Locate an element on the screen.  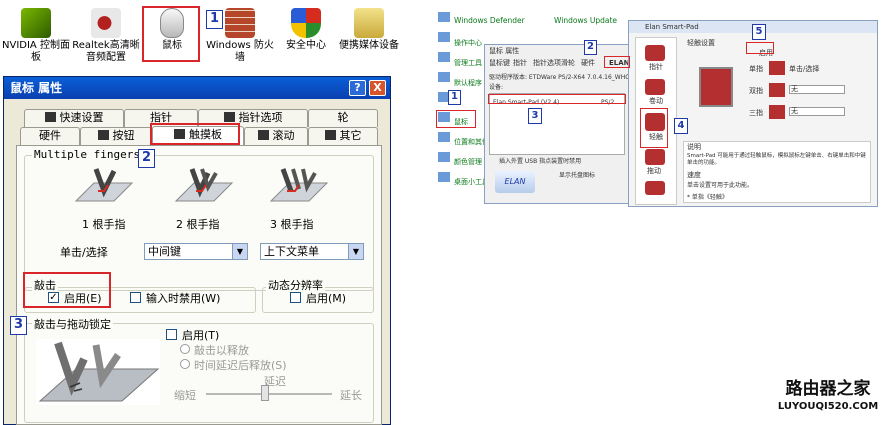
tab-buttons: 按钮 is located at coordinates (116, 136).